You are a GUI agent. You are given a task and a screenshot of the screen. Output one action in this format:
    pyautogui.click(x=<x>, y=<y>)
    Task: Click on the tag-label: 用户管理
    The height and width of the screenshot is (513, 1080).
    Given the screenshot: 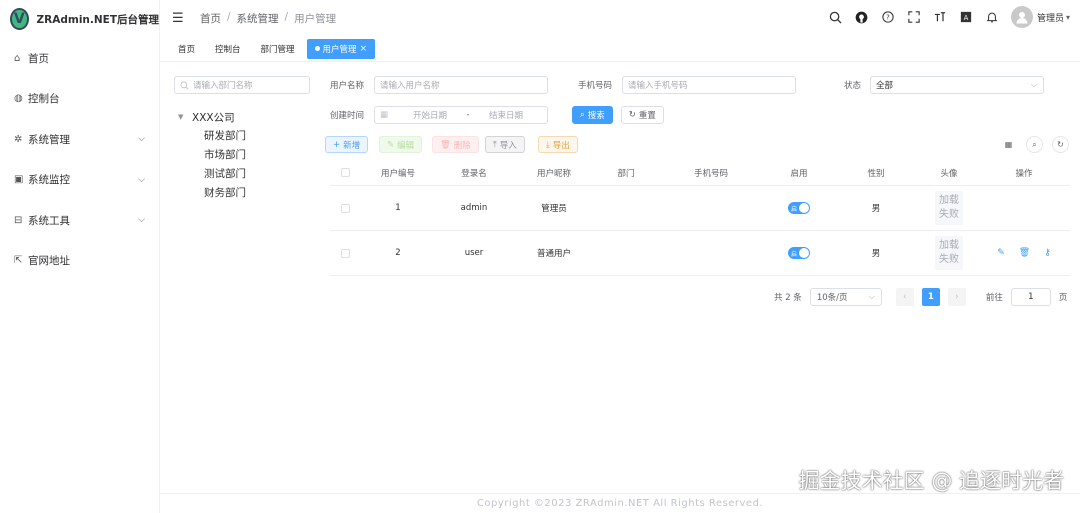 What is the action you would take?
    pyautogui.click(x=339, y=49)
    